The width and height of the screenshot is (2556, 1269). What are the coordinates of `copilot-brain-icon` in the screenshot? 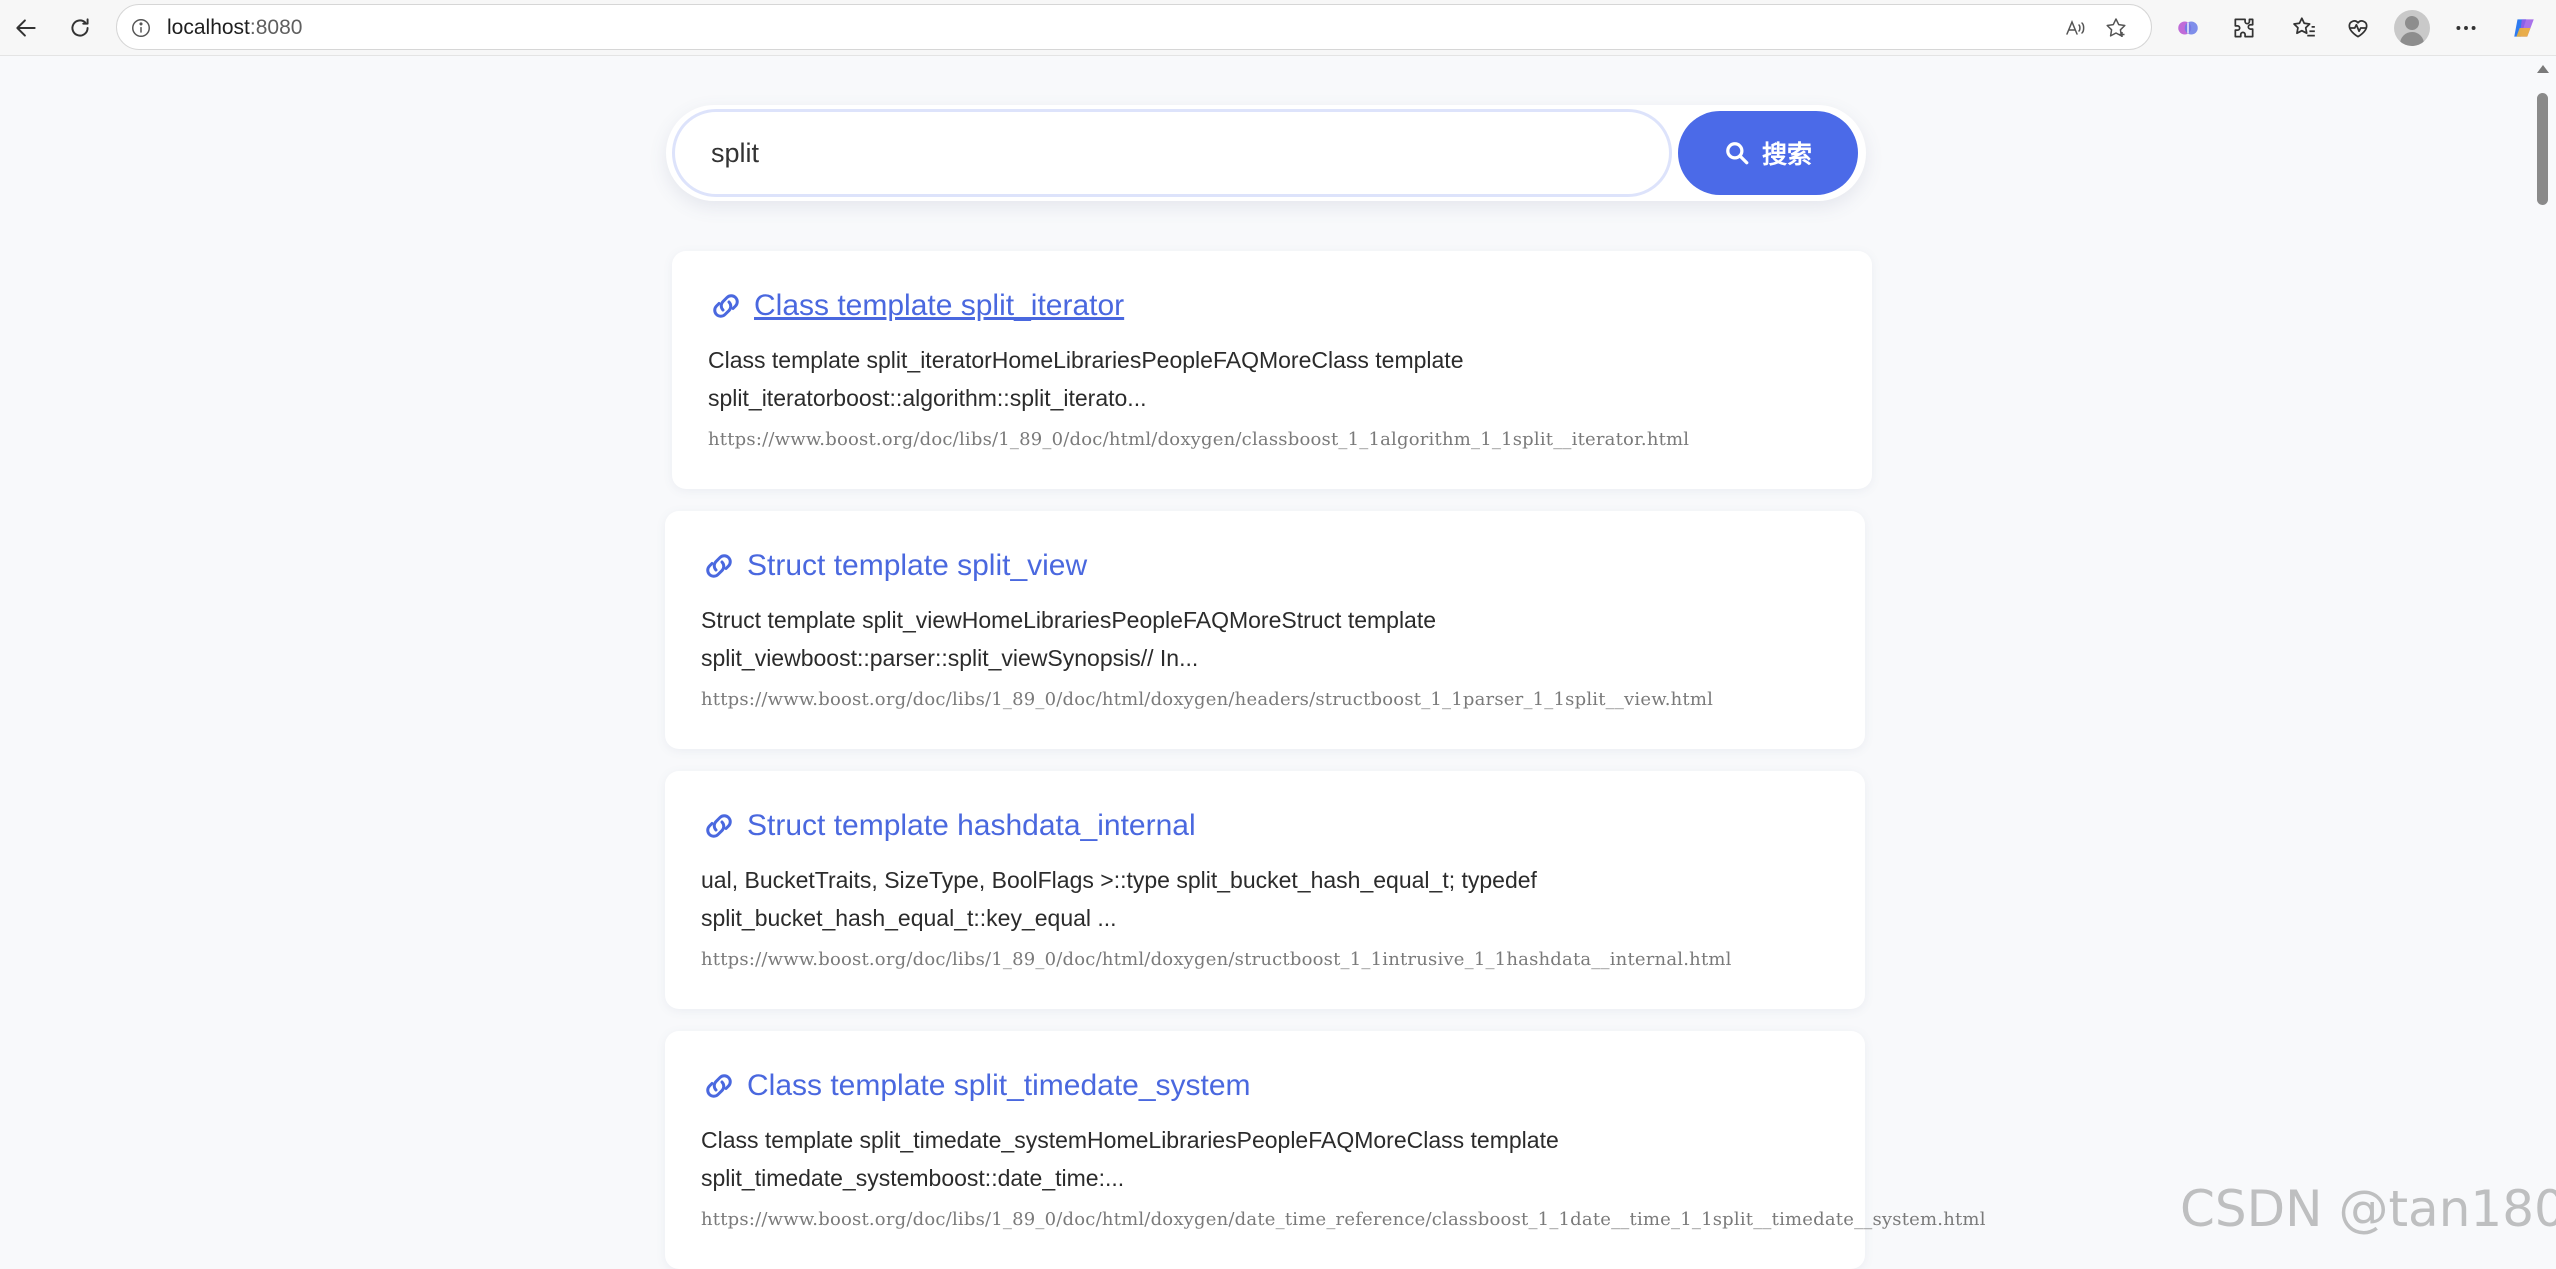 It's located at (2188, 28).